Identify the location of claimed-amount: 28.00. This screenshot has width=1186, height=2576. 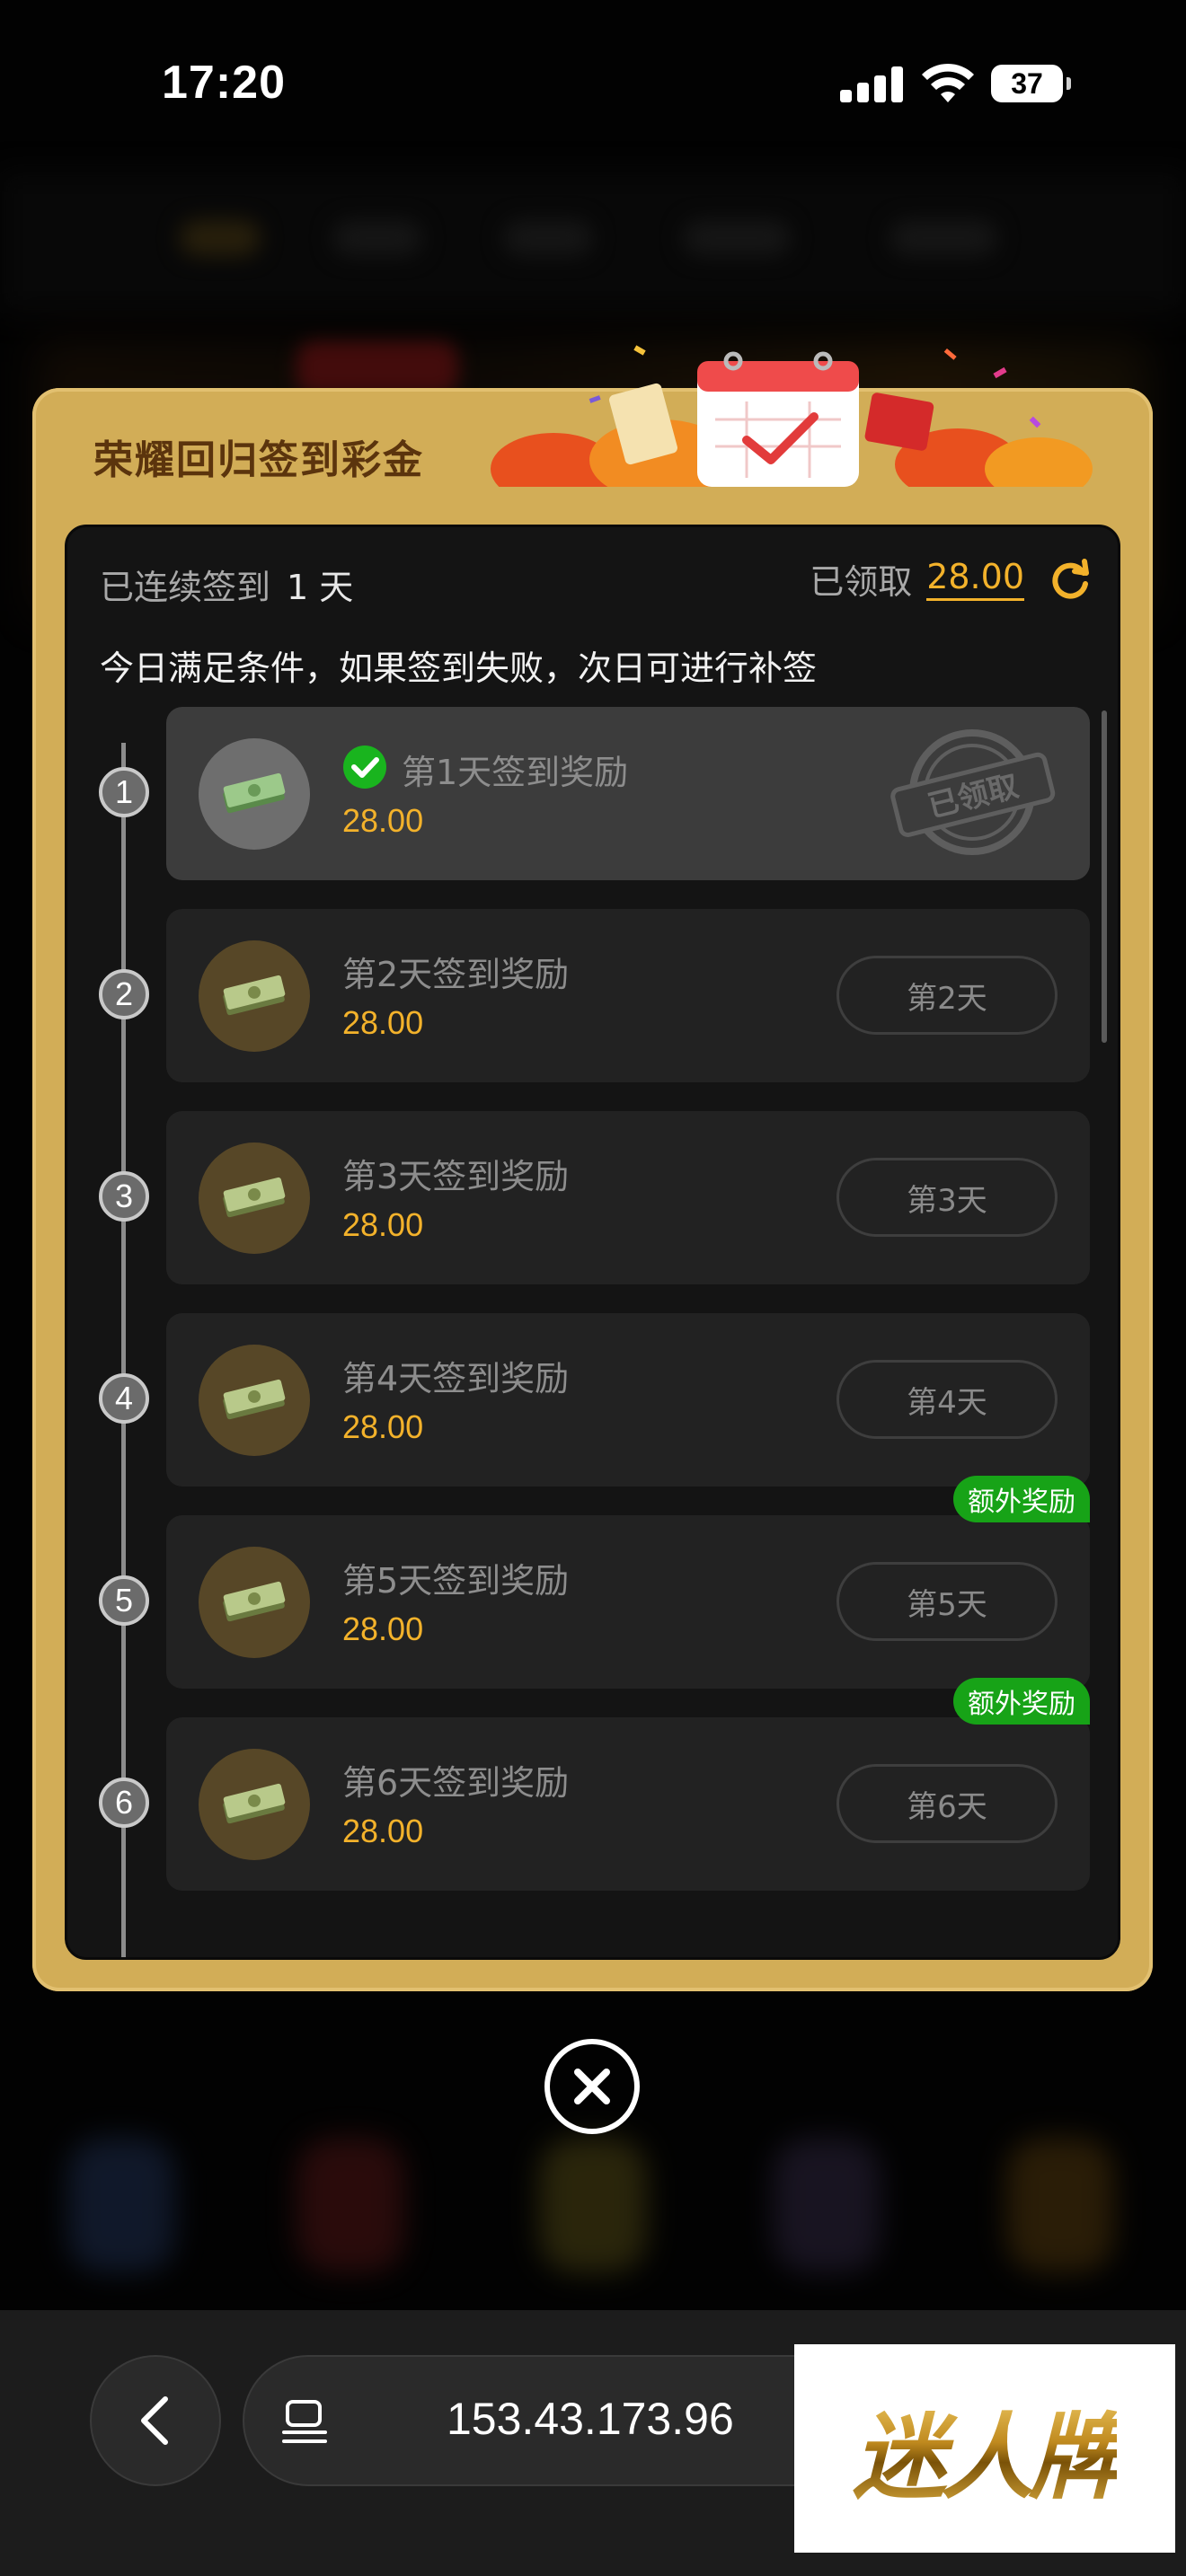
(975, 579).